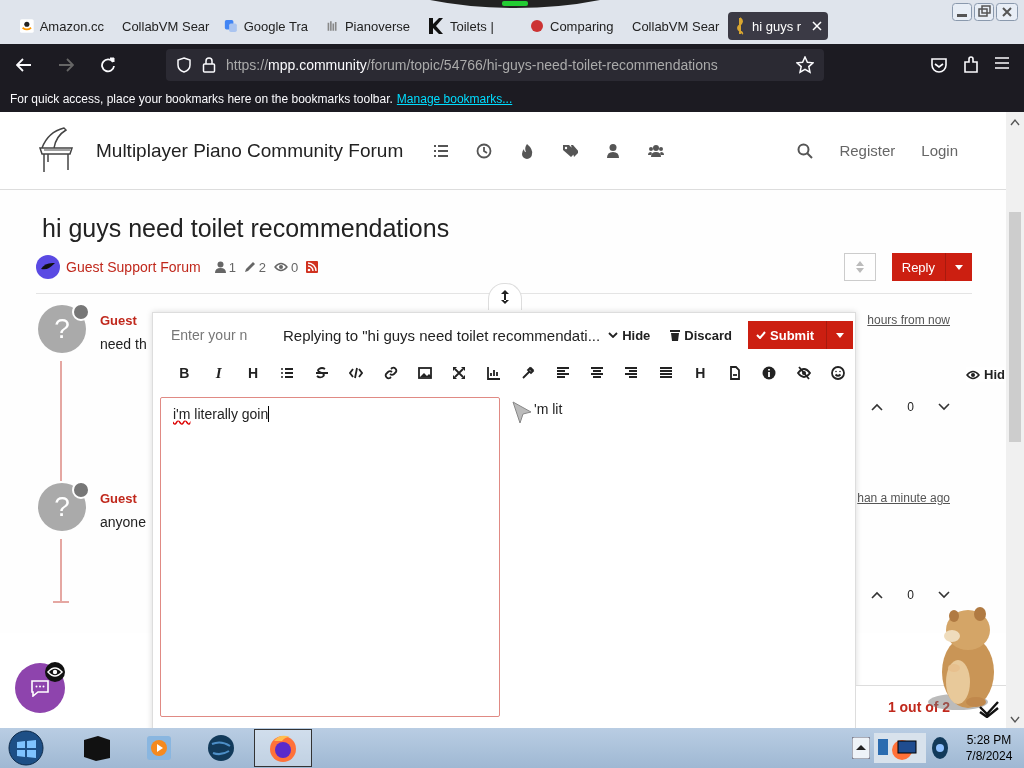 The image size is (1024, 768). I want to click on tags-icon, so click(570, 150).